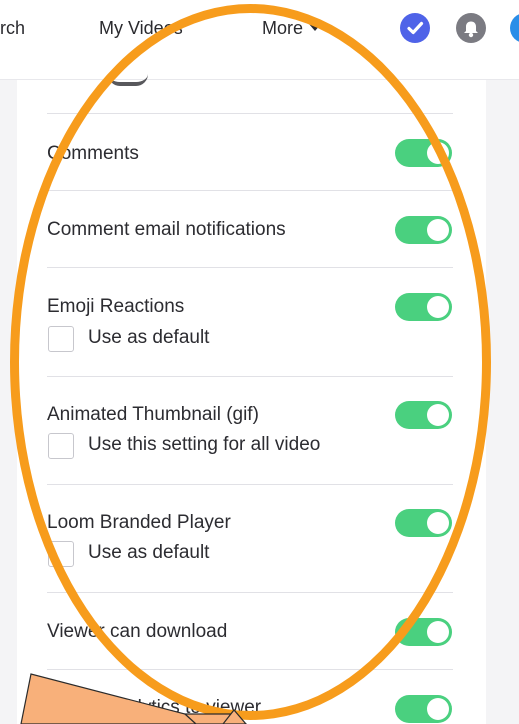 The height and width of the screenshot is (724, 519). Describe the element at coordinates (134, 698) in the screenshot. I see `annotation-arrow` at that location.